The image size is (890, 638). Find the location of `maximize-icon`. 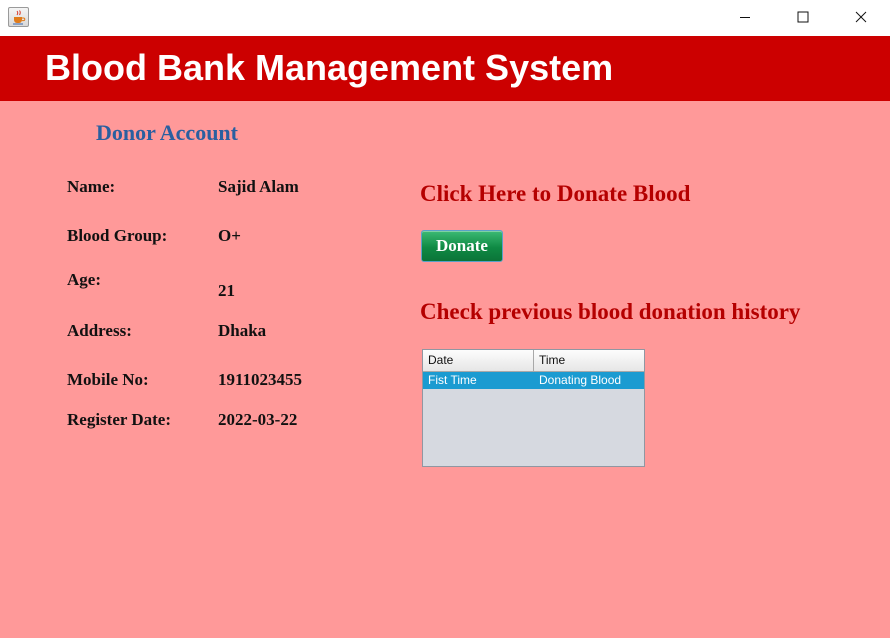

maximize-icon is located at coordinates (803, 17).